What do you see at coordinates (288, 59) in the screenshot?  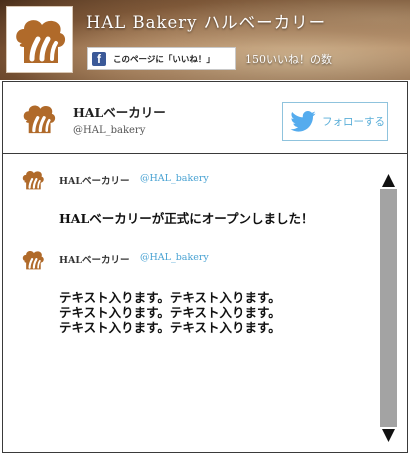 I see `like-count: 150いいね！の数` at bounding box center [288, 59].